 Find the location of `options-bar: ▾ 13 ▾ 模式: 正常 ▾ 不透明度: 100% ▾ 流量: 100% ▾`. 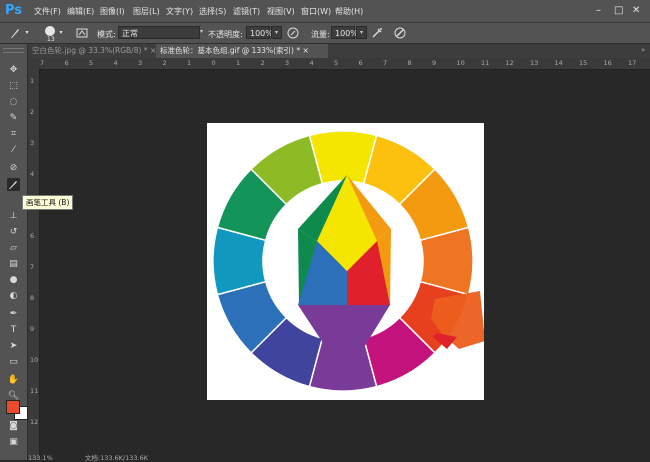

options-bar: ▾ 13 ▾ 模式: 正常 ▾ 不透明度: 100% ▾ 流量: 100% ▾ is located at coordinates (325, 33).